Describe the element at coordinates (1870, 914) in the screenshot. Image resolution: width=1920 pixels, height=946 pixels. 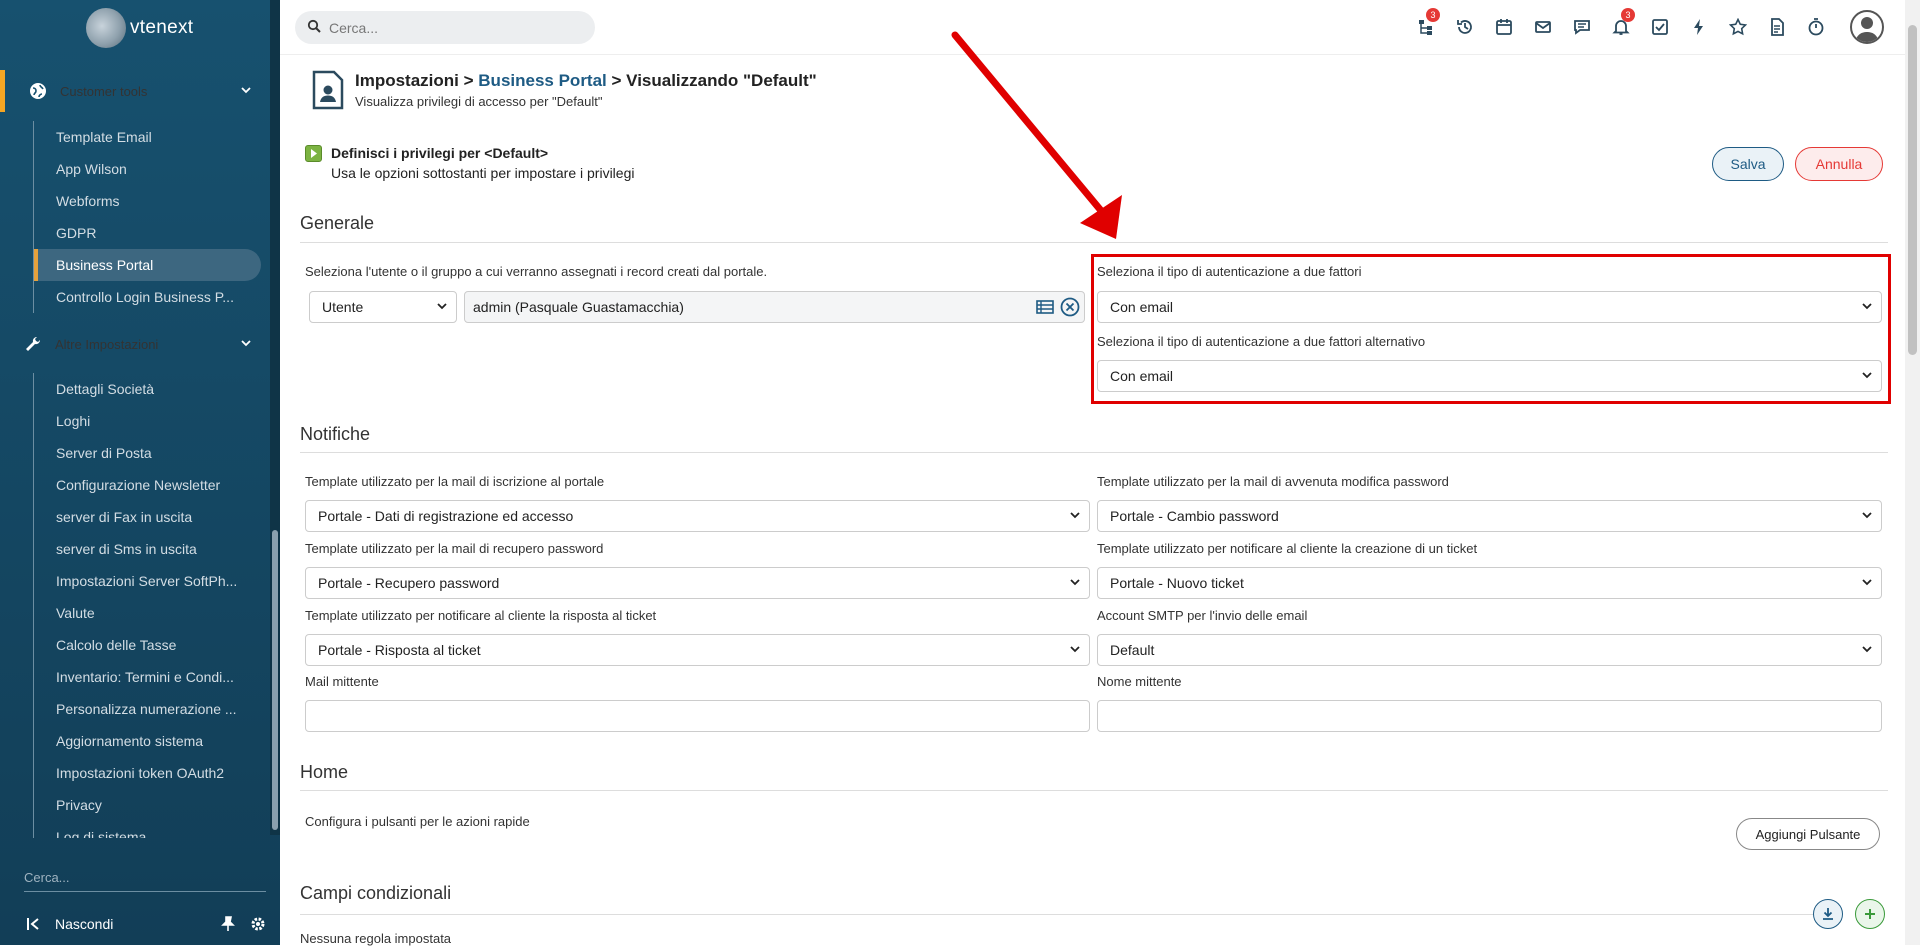
I see `add-rule-icon` at that location.